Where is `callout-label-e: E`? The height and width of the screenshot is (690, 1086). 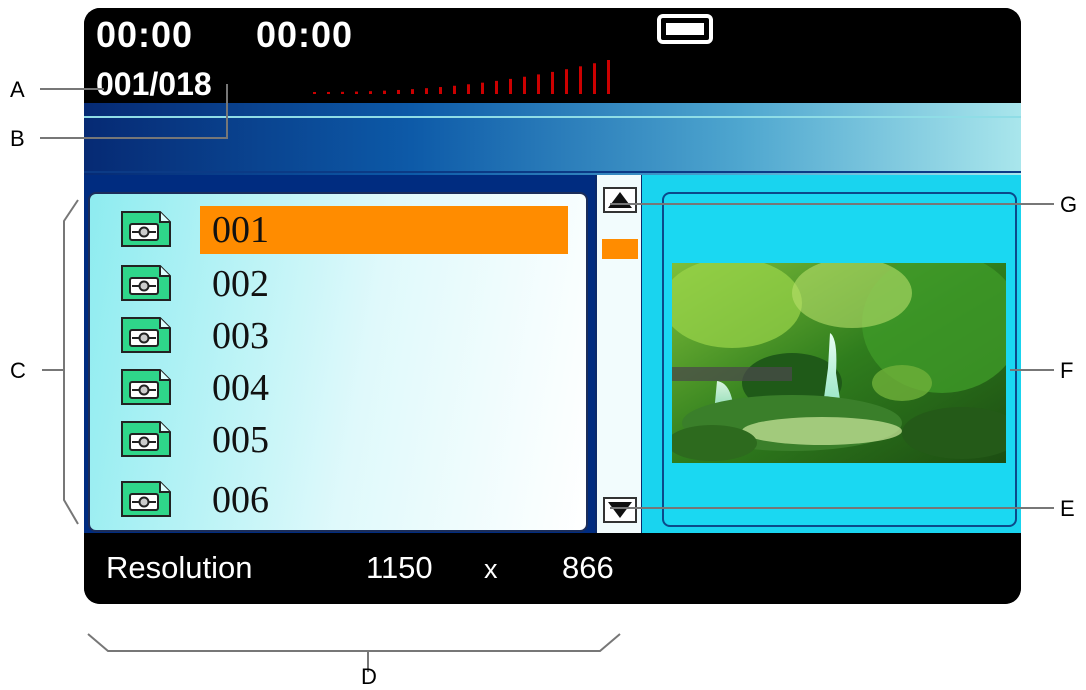 callout-label-e: E is located at coordinates (1067, 508).